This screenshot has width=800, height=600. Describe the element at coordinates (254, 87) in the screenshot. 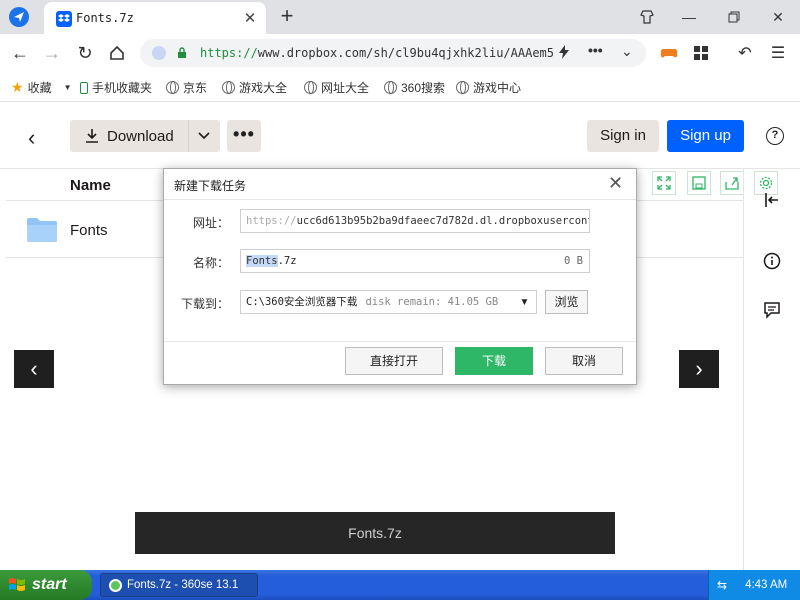

I see `bookmark-games: 游戏大全` at that location.